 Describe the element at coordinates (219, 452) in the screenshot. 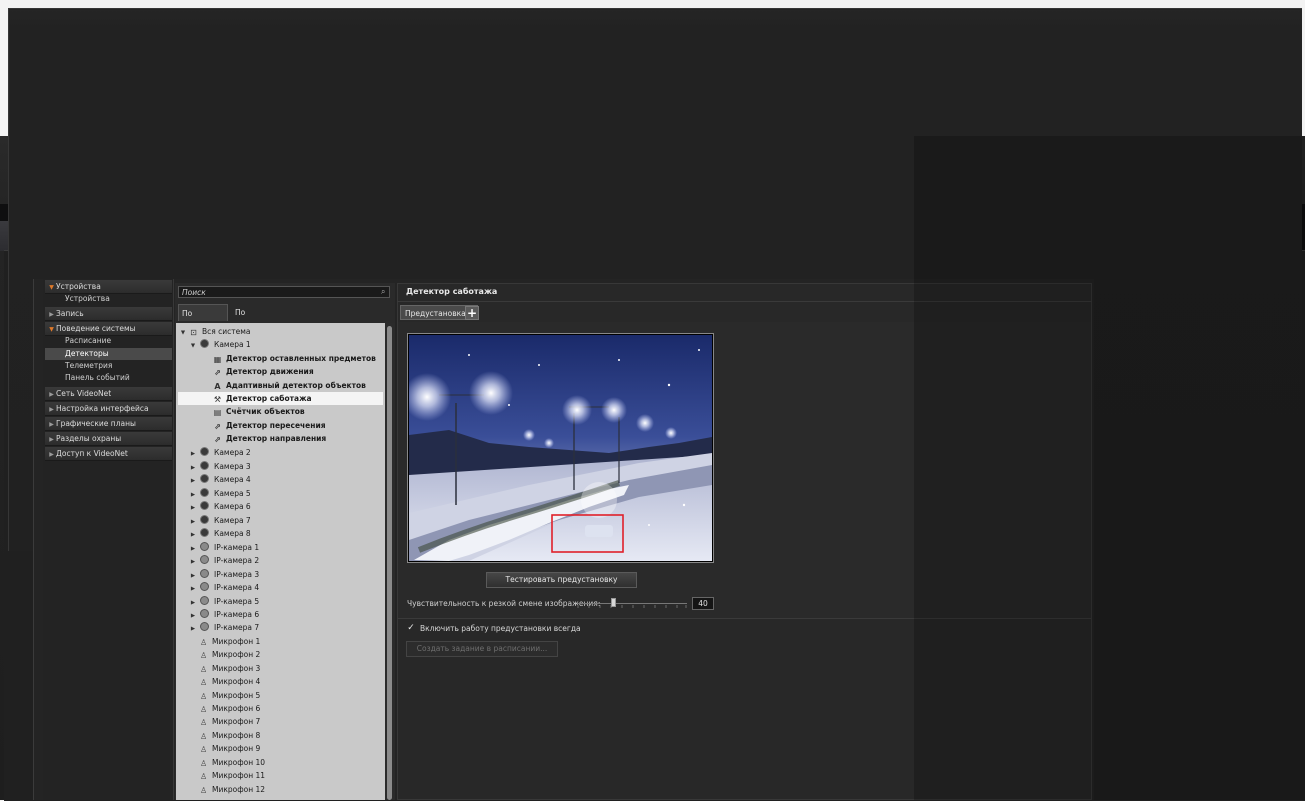

I see `tree-node-camera: ▶ Камера 2` at that location.